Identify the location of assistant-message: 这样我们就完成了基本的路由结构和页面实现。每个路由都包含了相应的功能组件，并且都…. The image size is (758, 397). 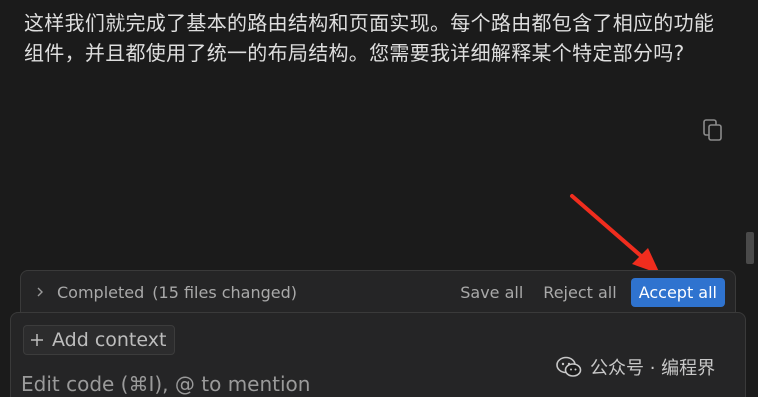
(369, 38).